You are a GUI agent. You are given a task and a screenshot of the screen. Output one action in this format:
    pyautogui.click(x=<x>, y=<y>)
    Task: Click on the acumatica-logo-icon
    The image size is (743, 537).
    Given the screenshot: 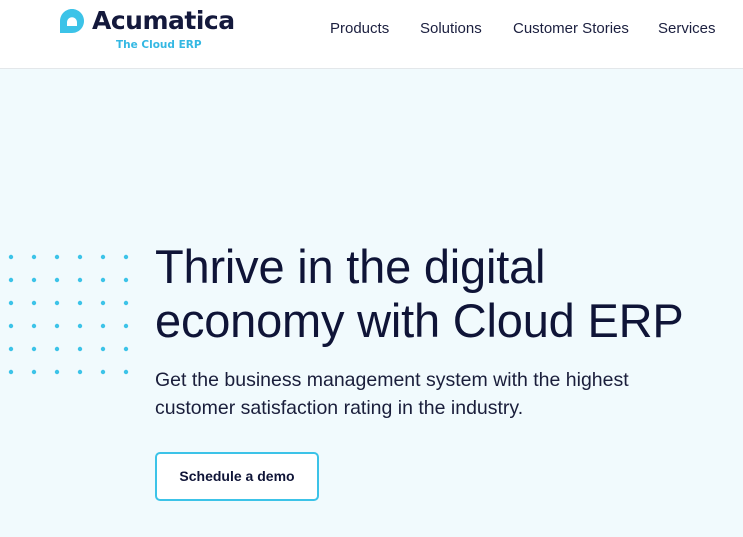 What is the action you would take?
    pyautogui.click(x=72, y=21)
    